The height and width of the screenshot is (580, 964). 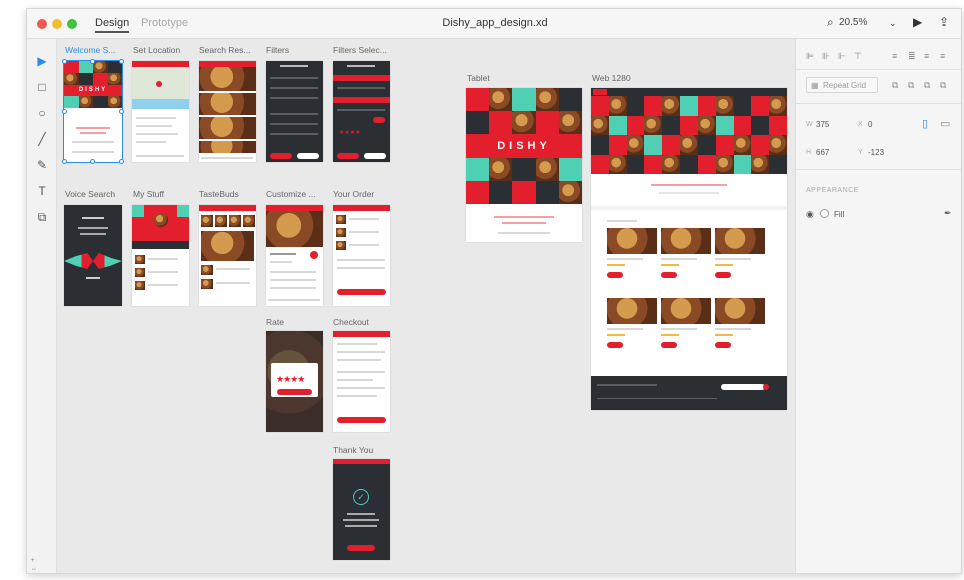 What do you see at coordinates (524, 165) in the screenshot?
I see `artboard-tablet: DISHY` at bounding box center [524, 165].